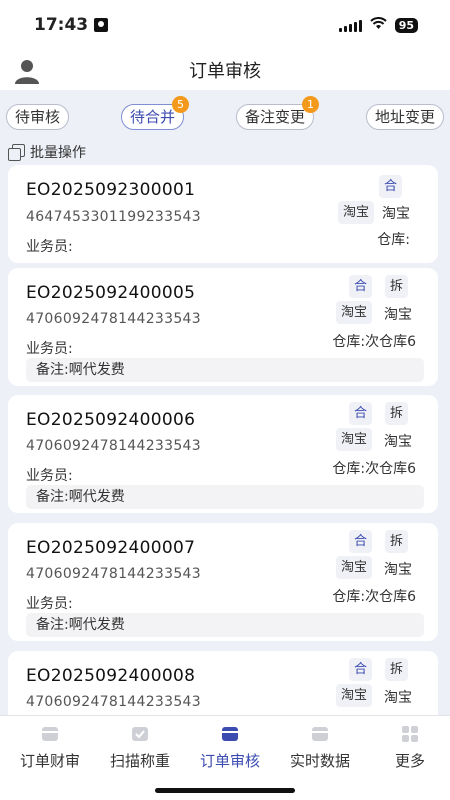 The width and height of the screenshot is (450, 800). I want to click on battery-indicator: 95, so click(406, 25).